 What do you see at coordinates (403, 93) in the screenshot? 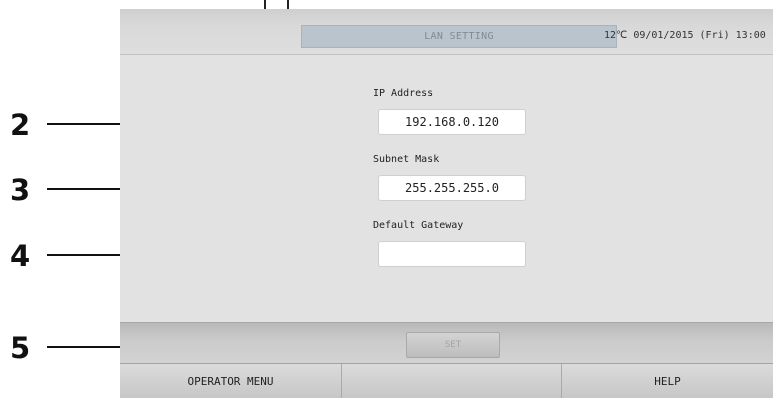
I see `ip-address-label: IP Address` at bounding box center [403, 93].